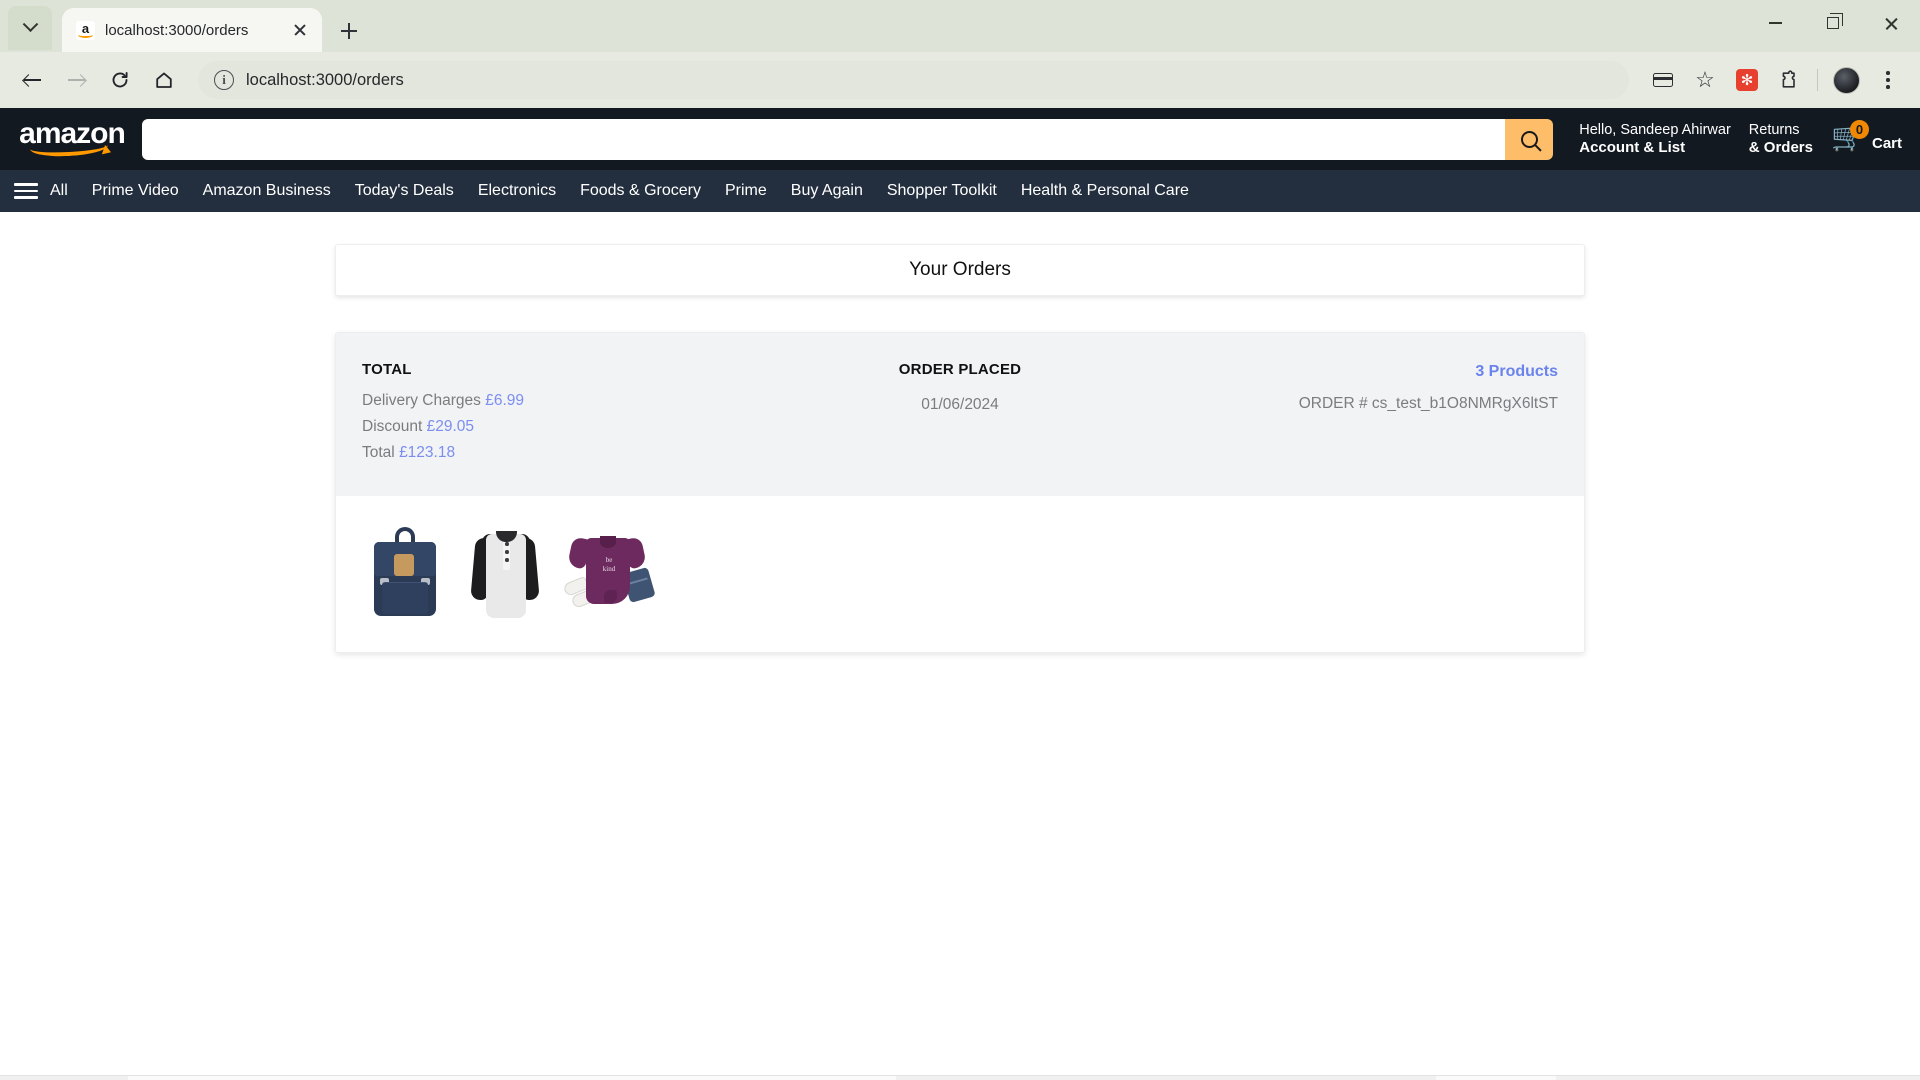 Image resolution: width=1920 pixels, height=1080 pixels. What do you see at coordinates (827, 191) in the screenshot?
I see `nav-item-buy-again: Buy Again` at bounding box center [827, 191].